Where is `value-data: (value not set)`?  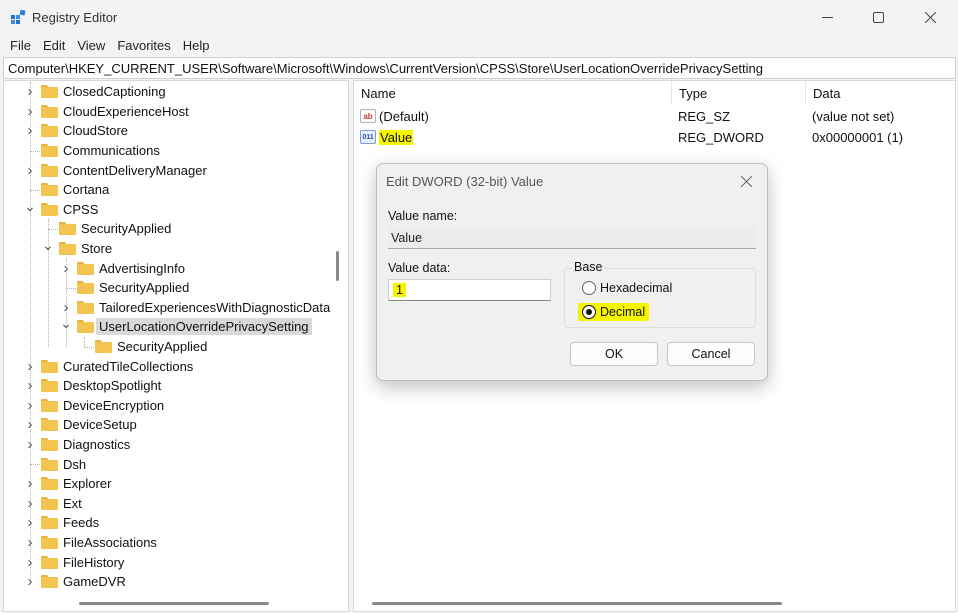
value-data: (value not set) is located at coordinates (853, 116).